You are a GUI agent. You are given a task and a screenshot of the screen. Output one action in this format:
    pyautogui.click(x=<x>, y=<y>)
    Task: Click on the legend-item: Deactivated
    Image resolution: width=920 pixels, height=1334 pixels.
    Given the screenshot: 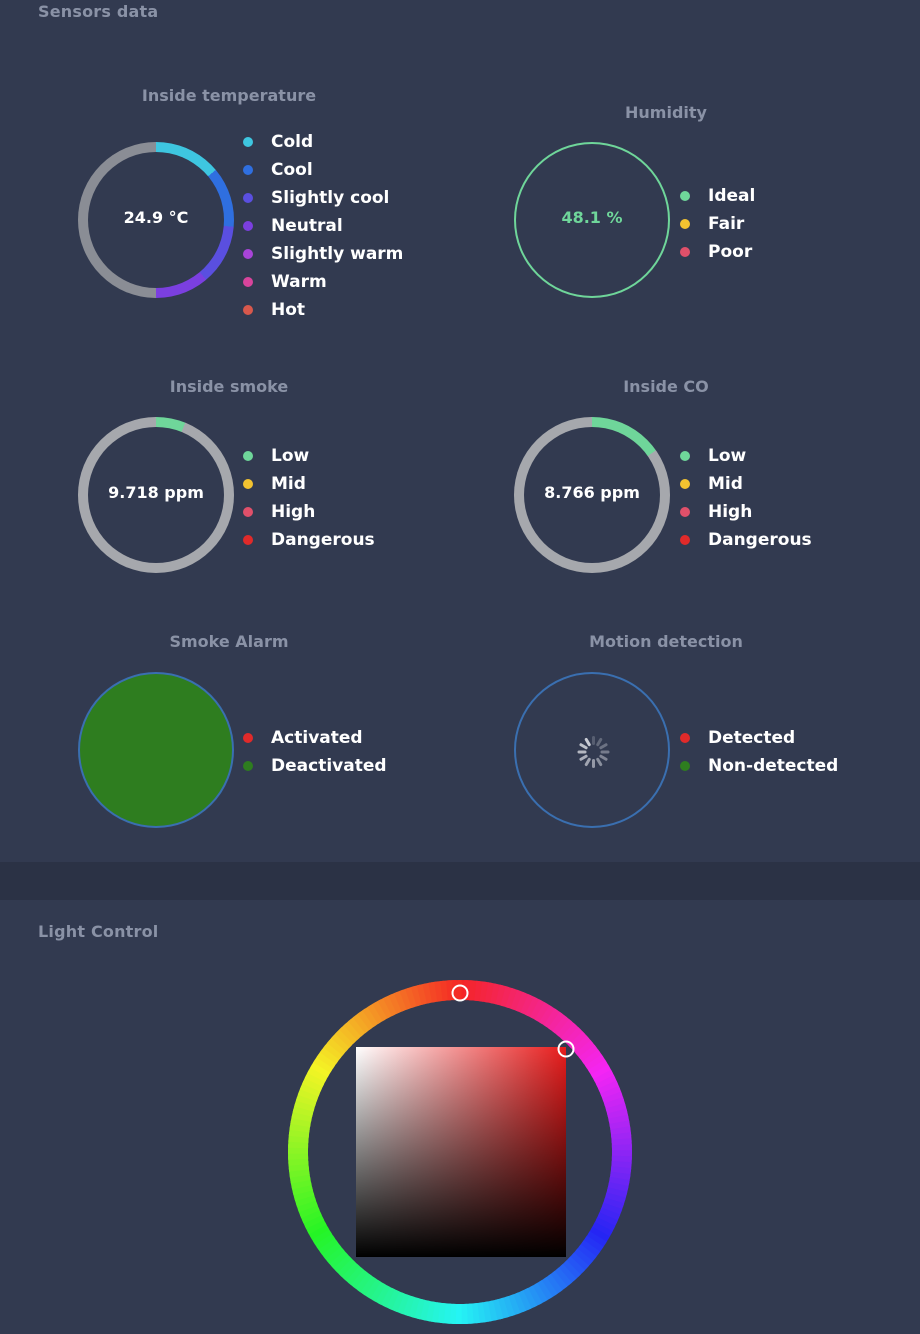 What is the action you would take?
    pyautogui.click(x=315, y=766)
    